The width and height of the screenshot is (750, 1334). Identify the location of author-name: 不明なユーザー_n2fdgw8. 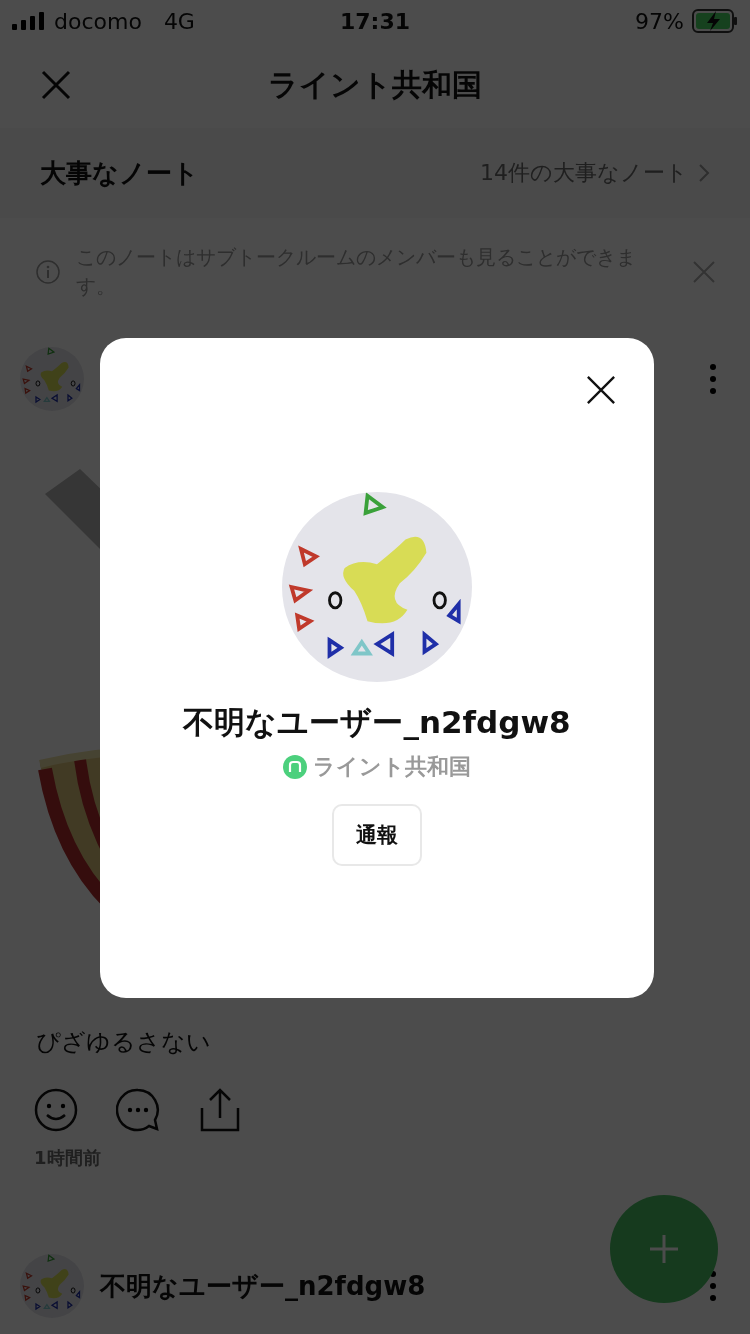
(263, 1286).